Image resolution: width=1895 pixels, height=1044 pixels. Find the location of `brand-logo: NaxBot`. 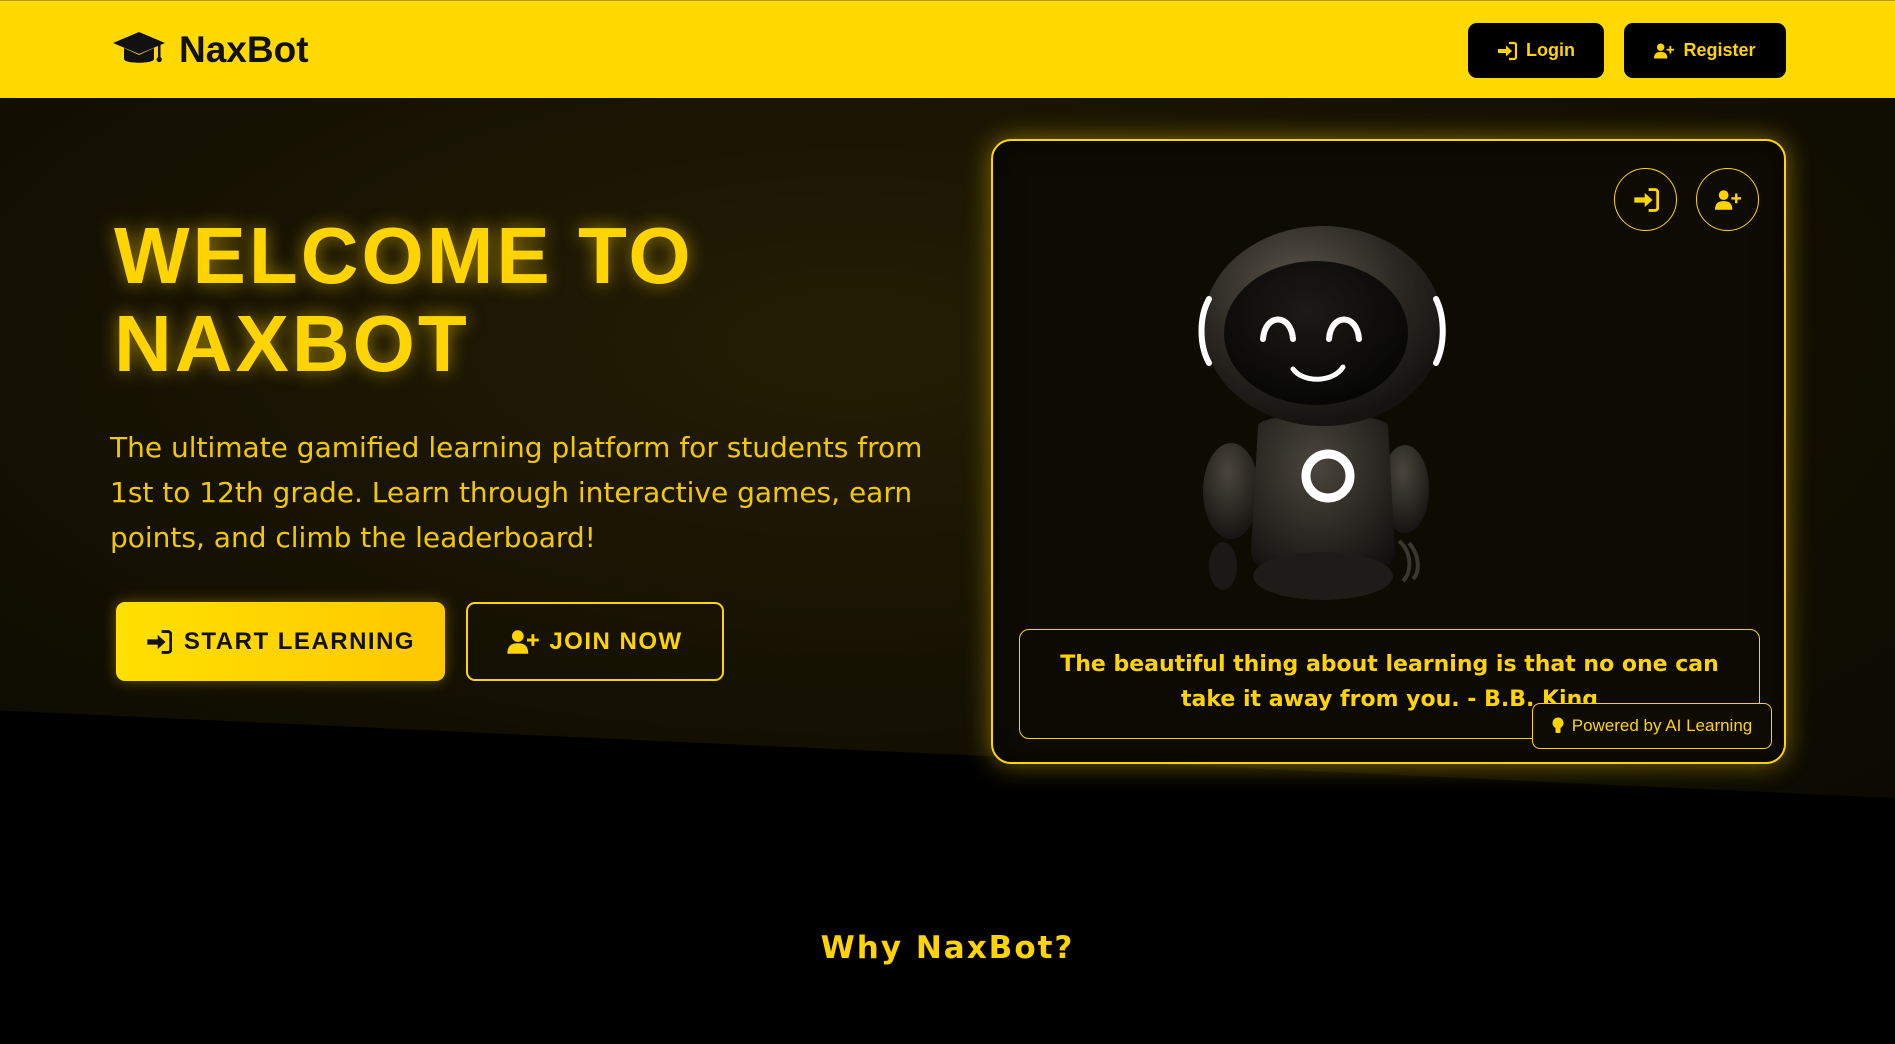

brand-logo: NaxBot is located at coordinates (211, 50).